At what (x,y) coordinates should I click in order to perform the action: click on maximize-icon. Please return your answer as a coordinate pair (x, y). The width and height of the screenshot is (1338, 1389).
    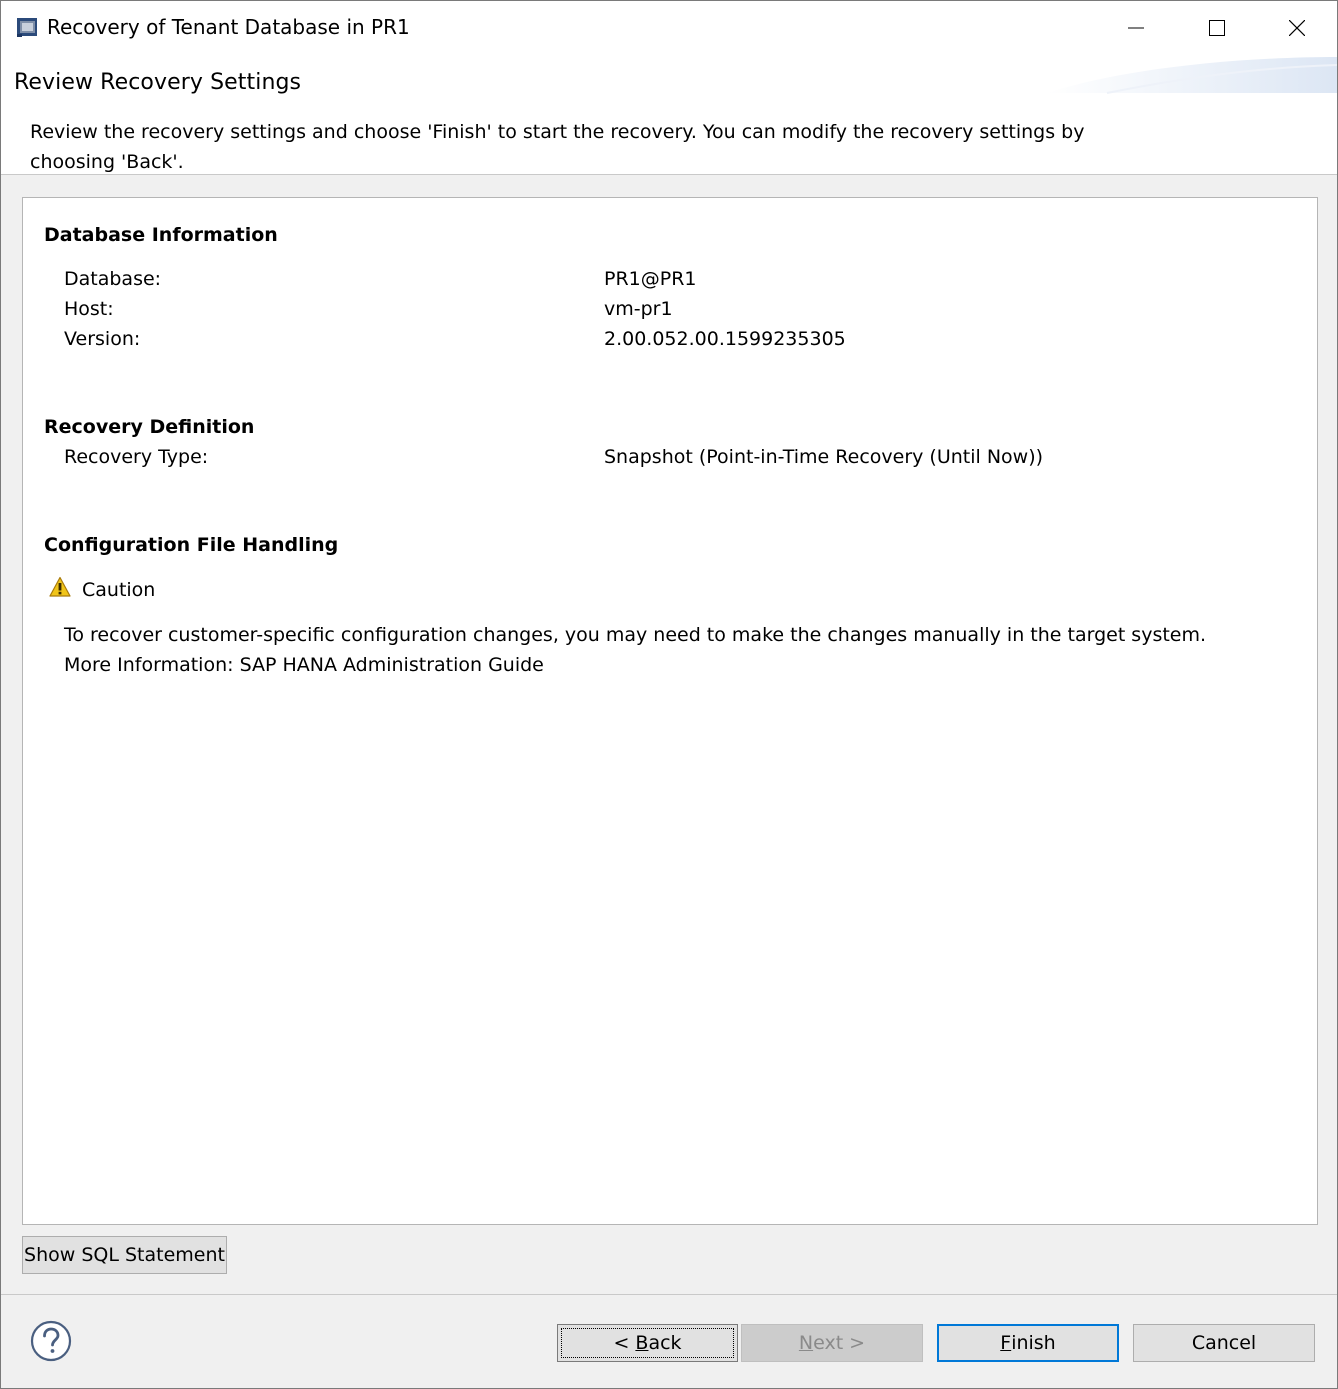
    Looking at the image, I should click on (1217, 28).